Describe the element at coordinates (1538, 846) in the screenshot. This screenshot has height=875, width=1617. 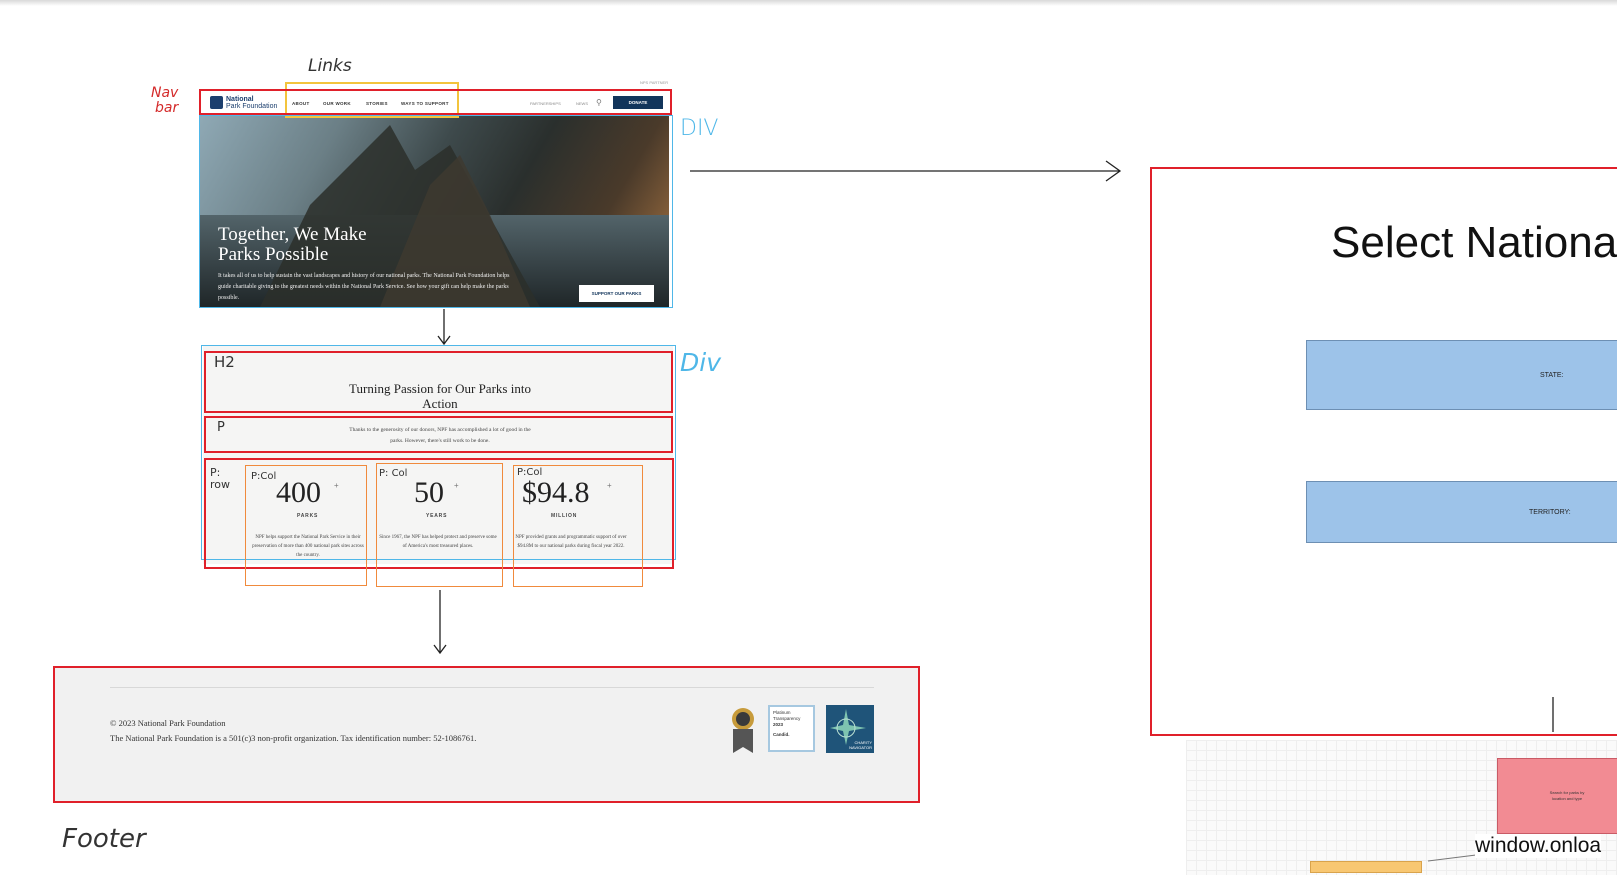
I see `window-onload-label: window.onloa` at that location.